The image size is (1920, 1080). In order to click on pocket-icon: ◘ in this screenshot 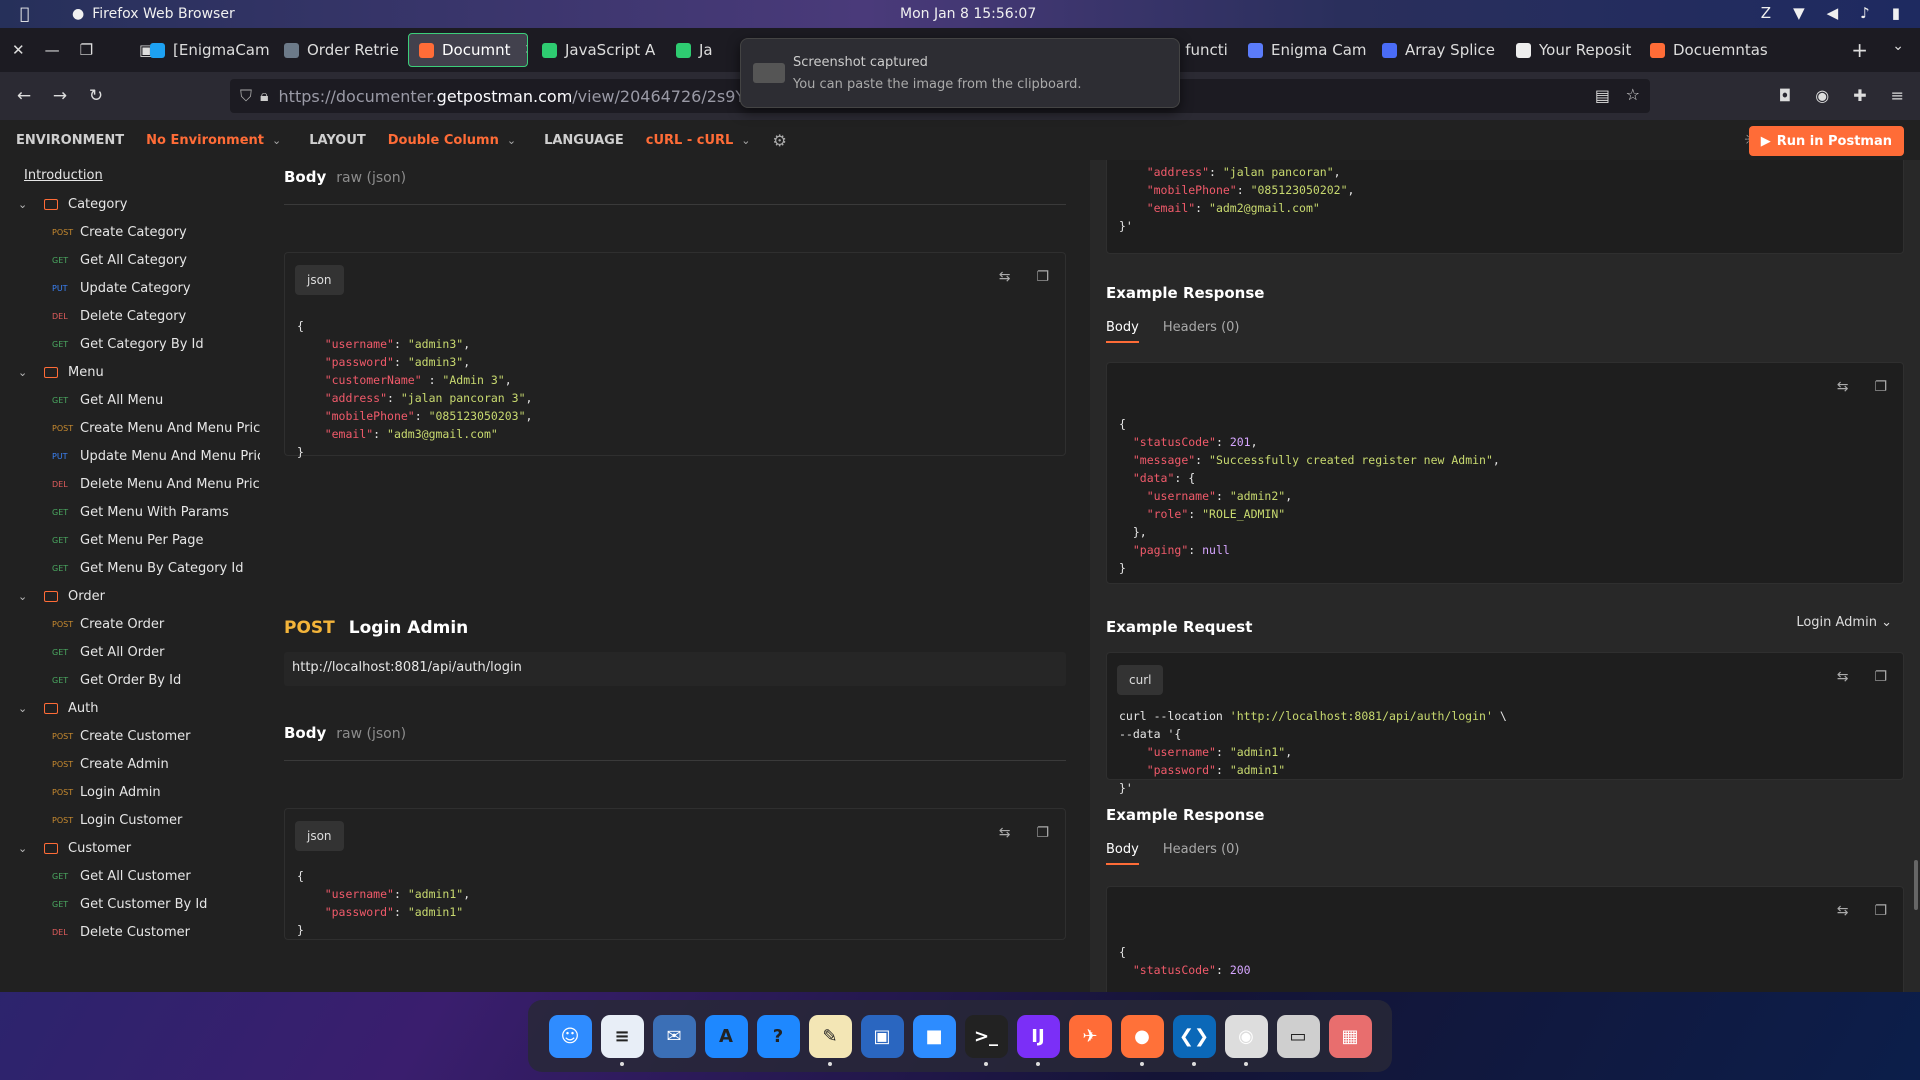, I will do `click(1785, 95)`.